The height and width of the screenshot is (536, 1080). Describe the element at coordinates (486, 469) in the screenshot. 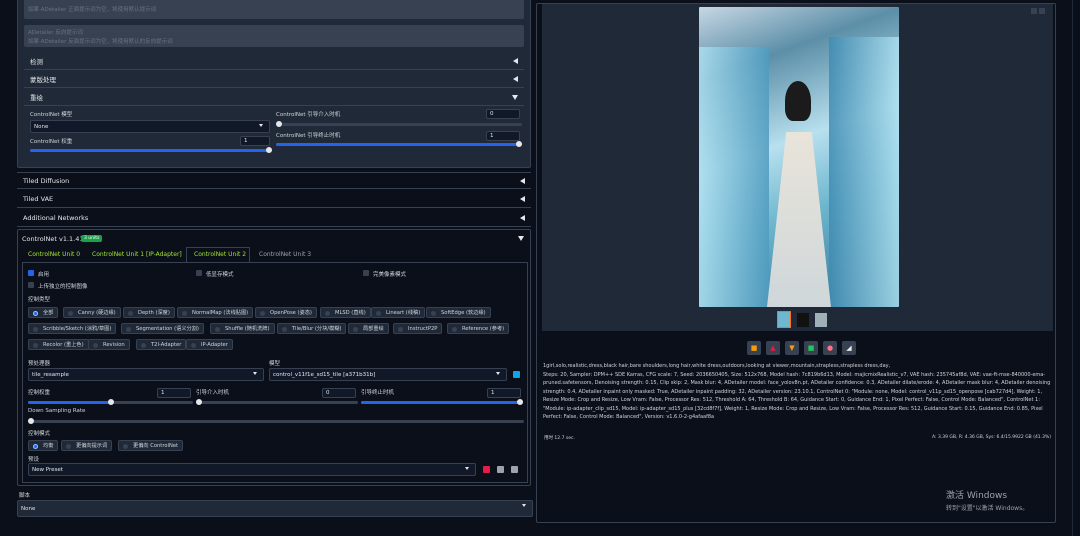

I see `save-preset-icon` at that location.